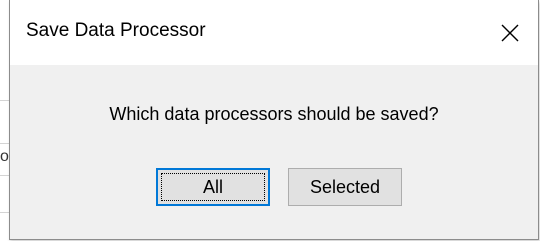 This screenshot has width=540, height=241. Describe the element at coordinates (274, 114) in the screenshot. I see `dialog-message: Which data processors should be saved?` at that location.